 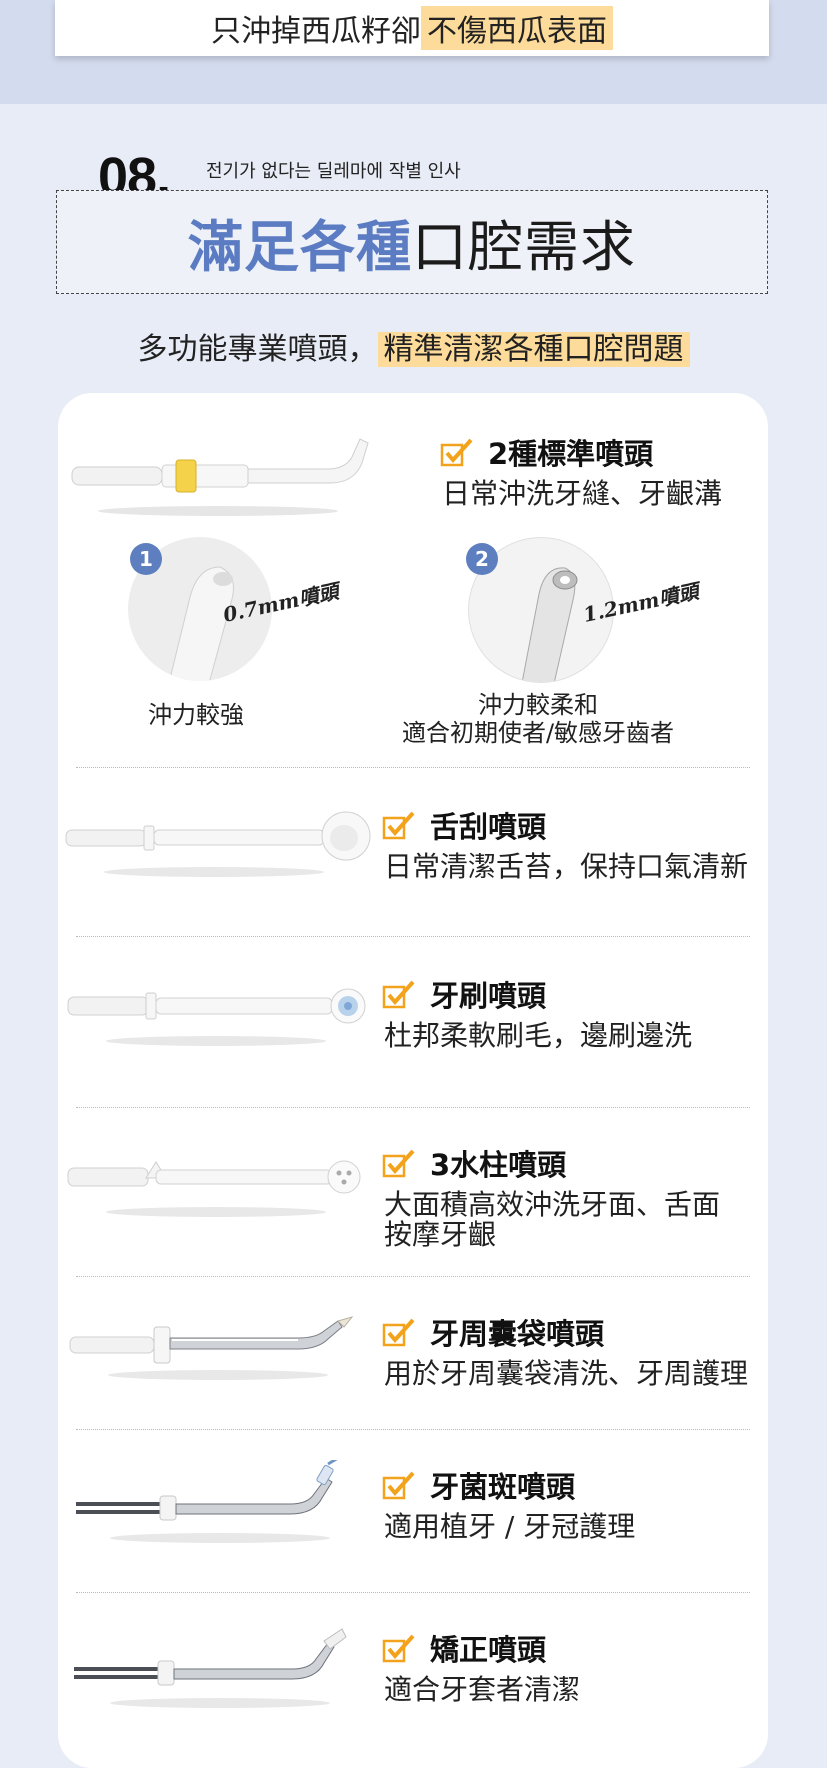 I want to click on item-desc-line: 日常清潔舌苔，保持口氣清新, so click(x=566, y=866).